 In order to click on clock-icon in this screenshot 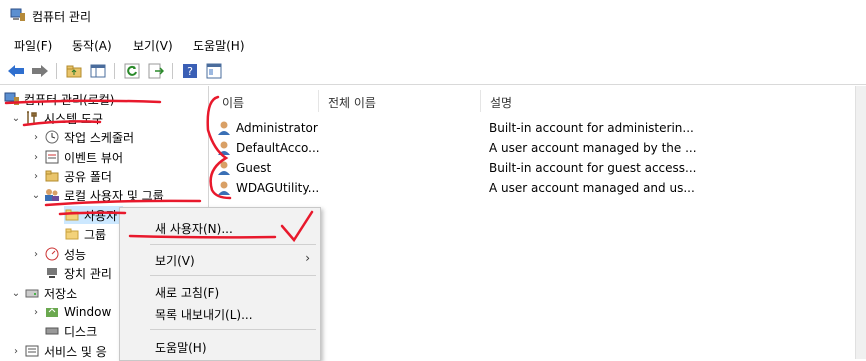, I will do `click(52, 137)`.